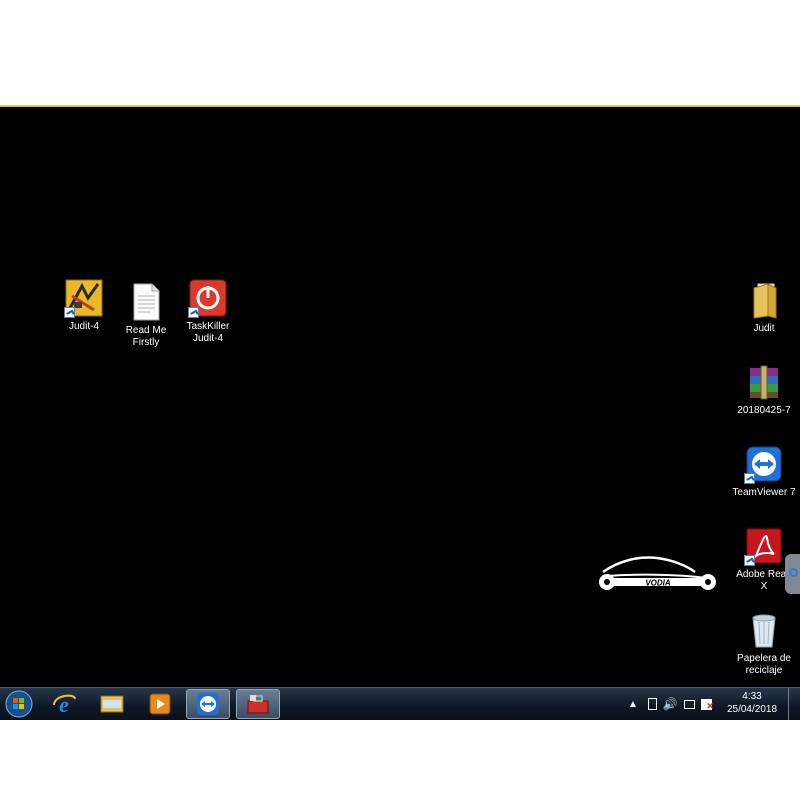  What do you see at coordinates (764, 300) in the screenshot?
I see `folder-icon` at bounding box center [764, 300].